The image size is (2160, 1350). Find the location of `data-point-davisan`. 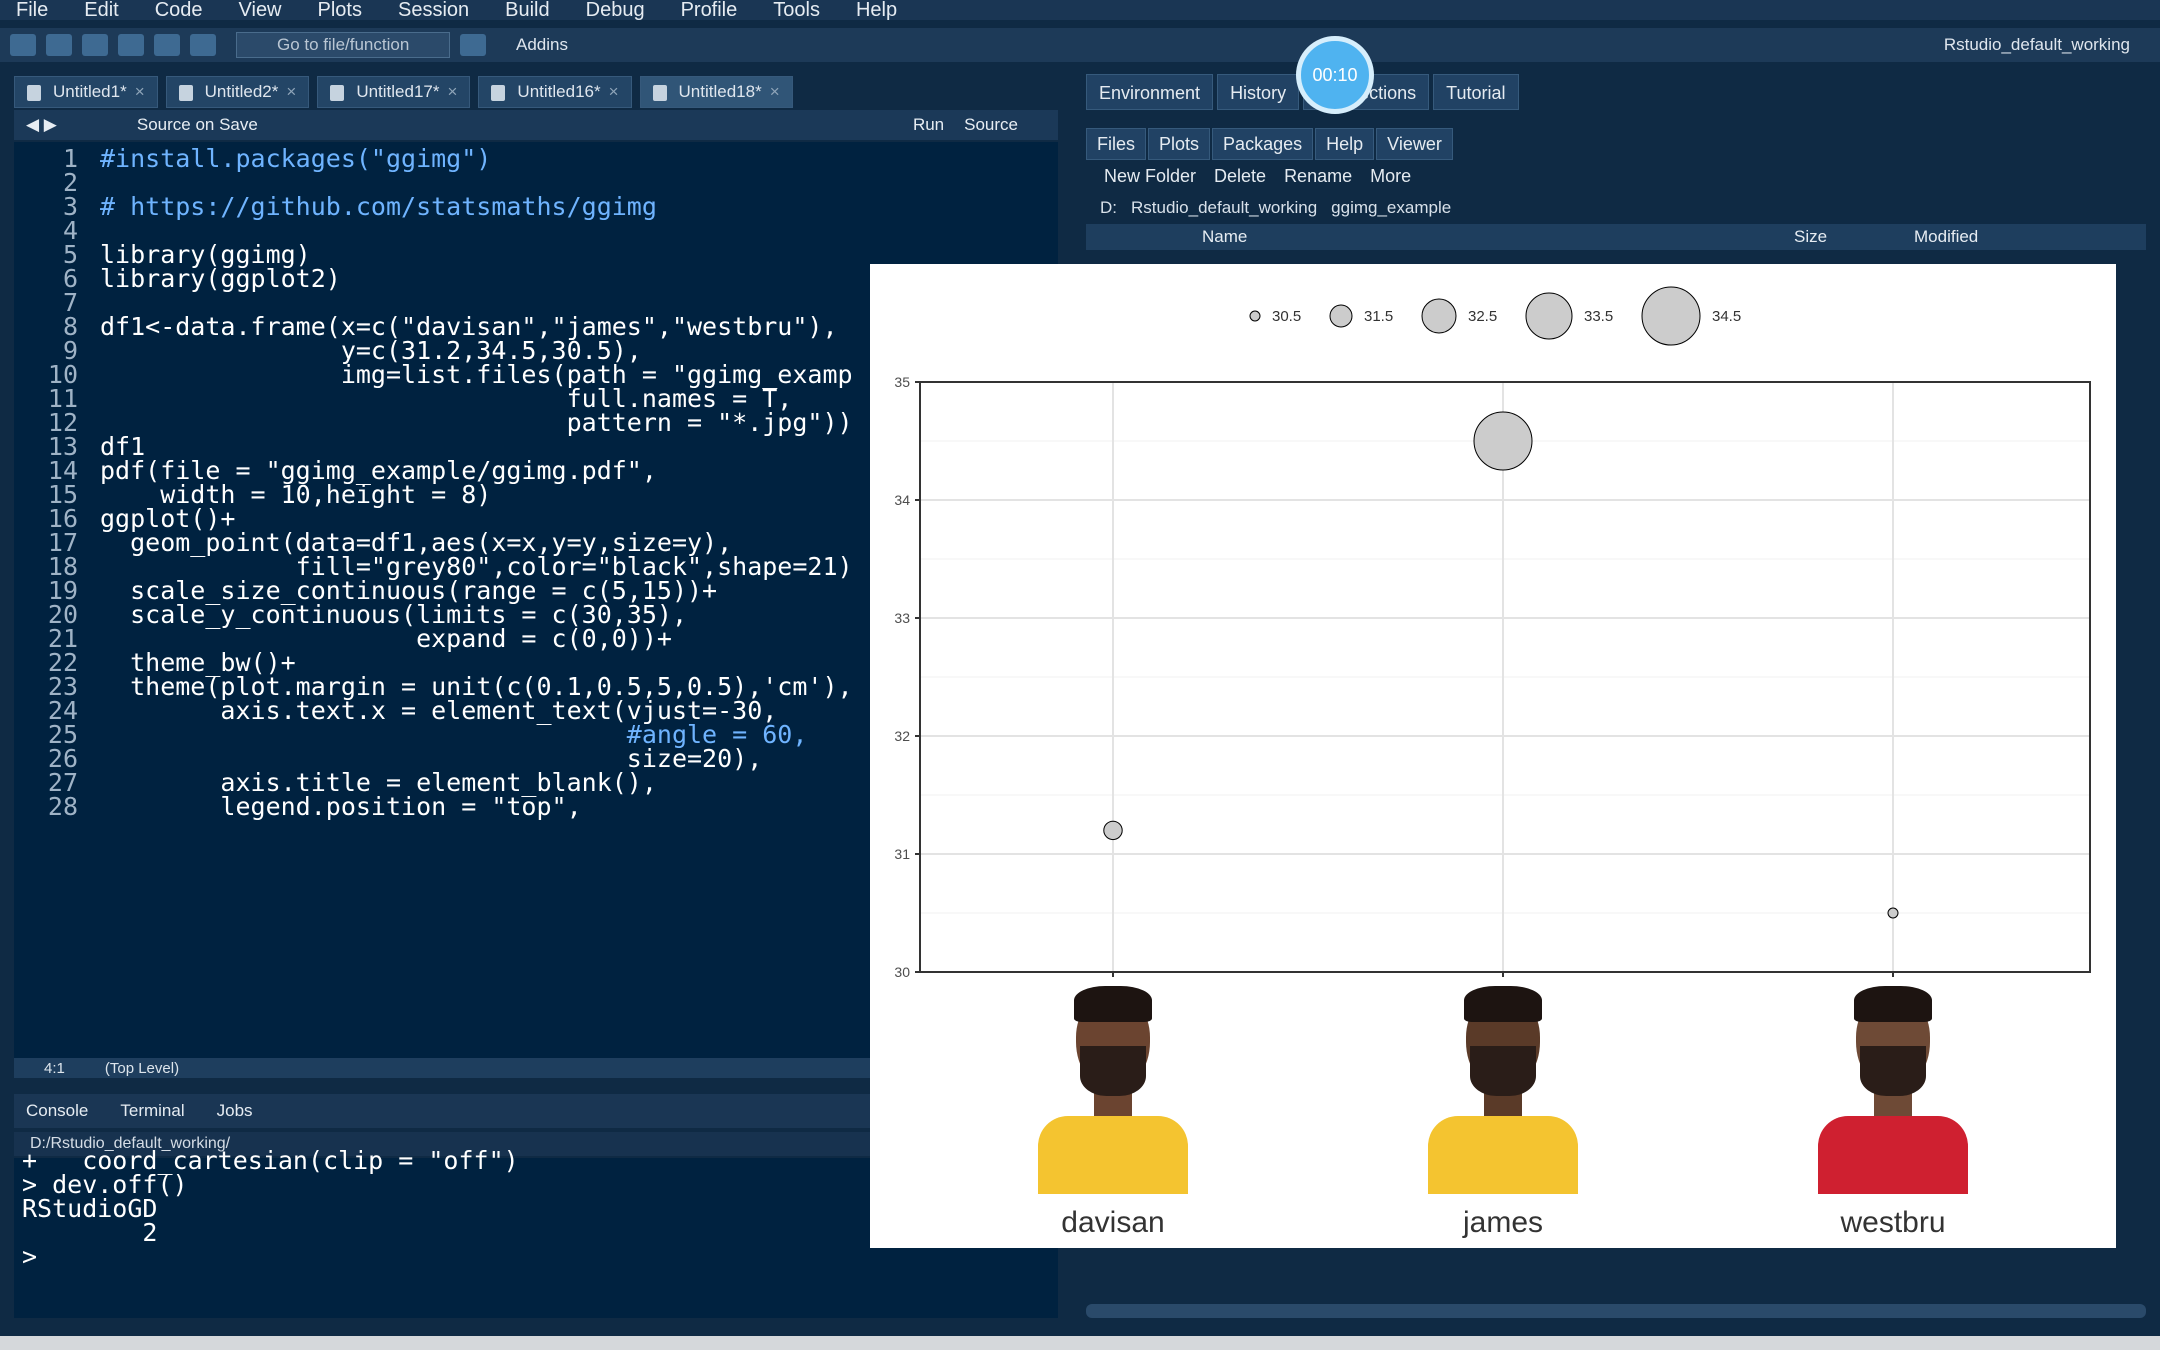

data-point-davisan is located at coordinates (1113, 830).